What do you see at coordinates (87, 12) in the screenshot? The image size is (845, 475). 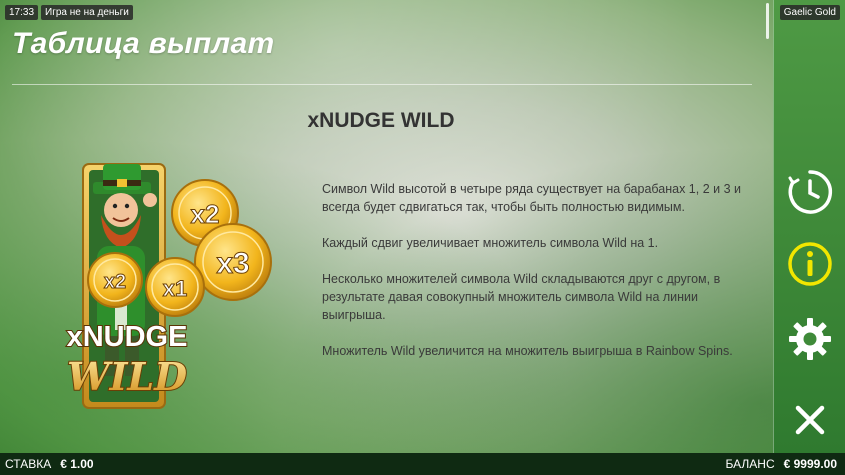 I see `play-mode-badge: Игра не на деньги` at bounding box center [87, 12].